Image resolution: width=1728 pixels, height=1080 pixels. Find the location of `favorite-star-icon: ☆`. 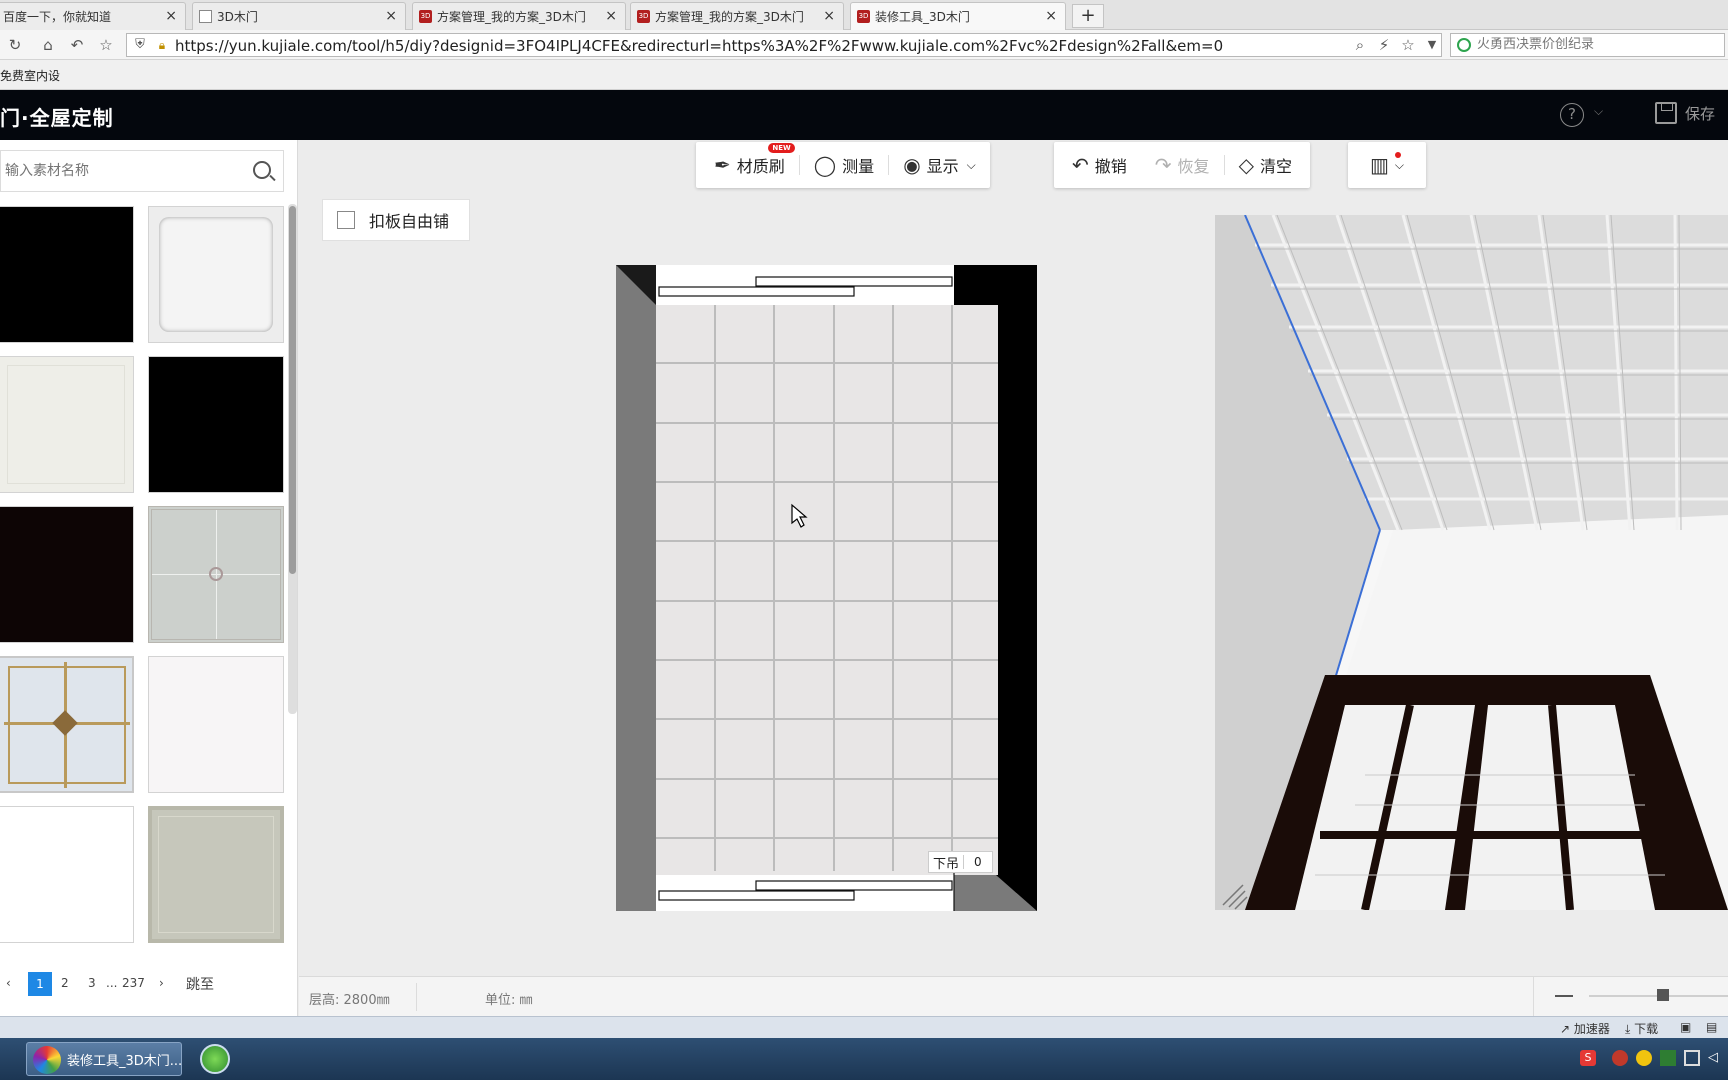

favorite-star-icon: ☆ is located at coordinates (106, 45).